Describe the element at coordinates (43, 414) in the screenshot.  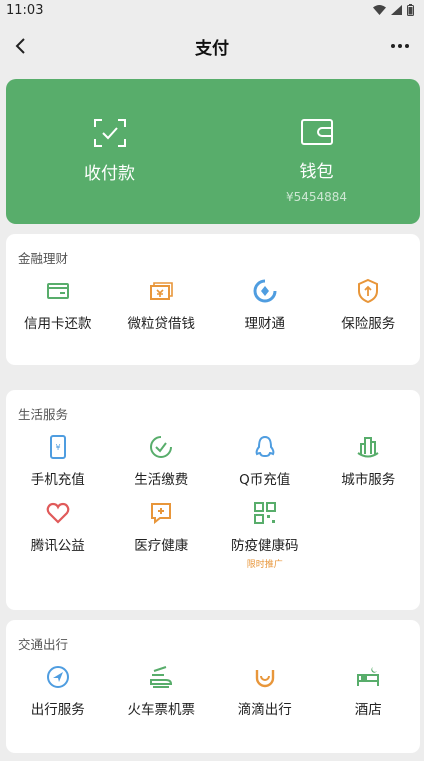
I see `section-title: 生活服务` at that location.